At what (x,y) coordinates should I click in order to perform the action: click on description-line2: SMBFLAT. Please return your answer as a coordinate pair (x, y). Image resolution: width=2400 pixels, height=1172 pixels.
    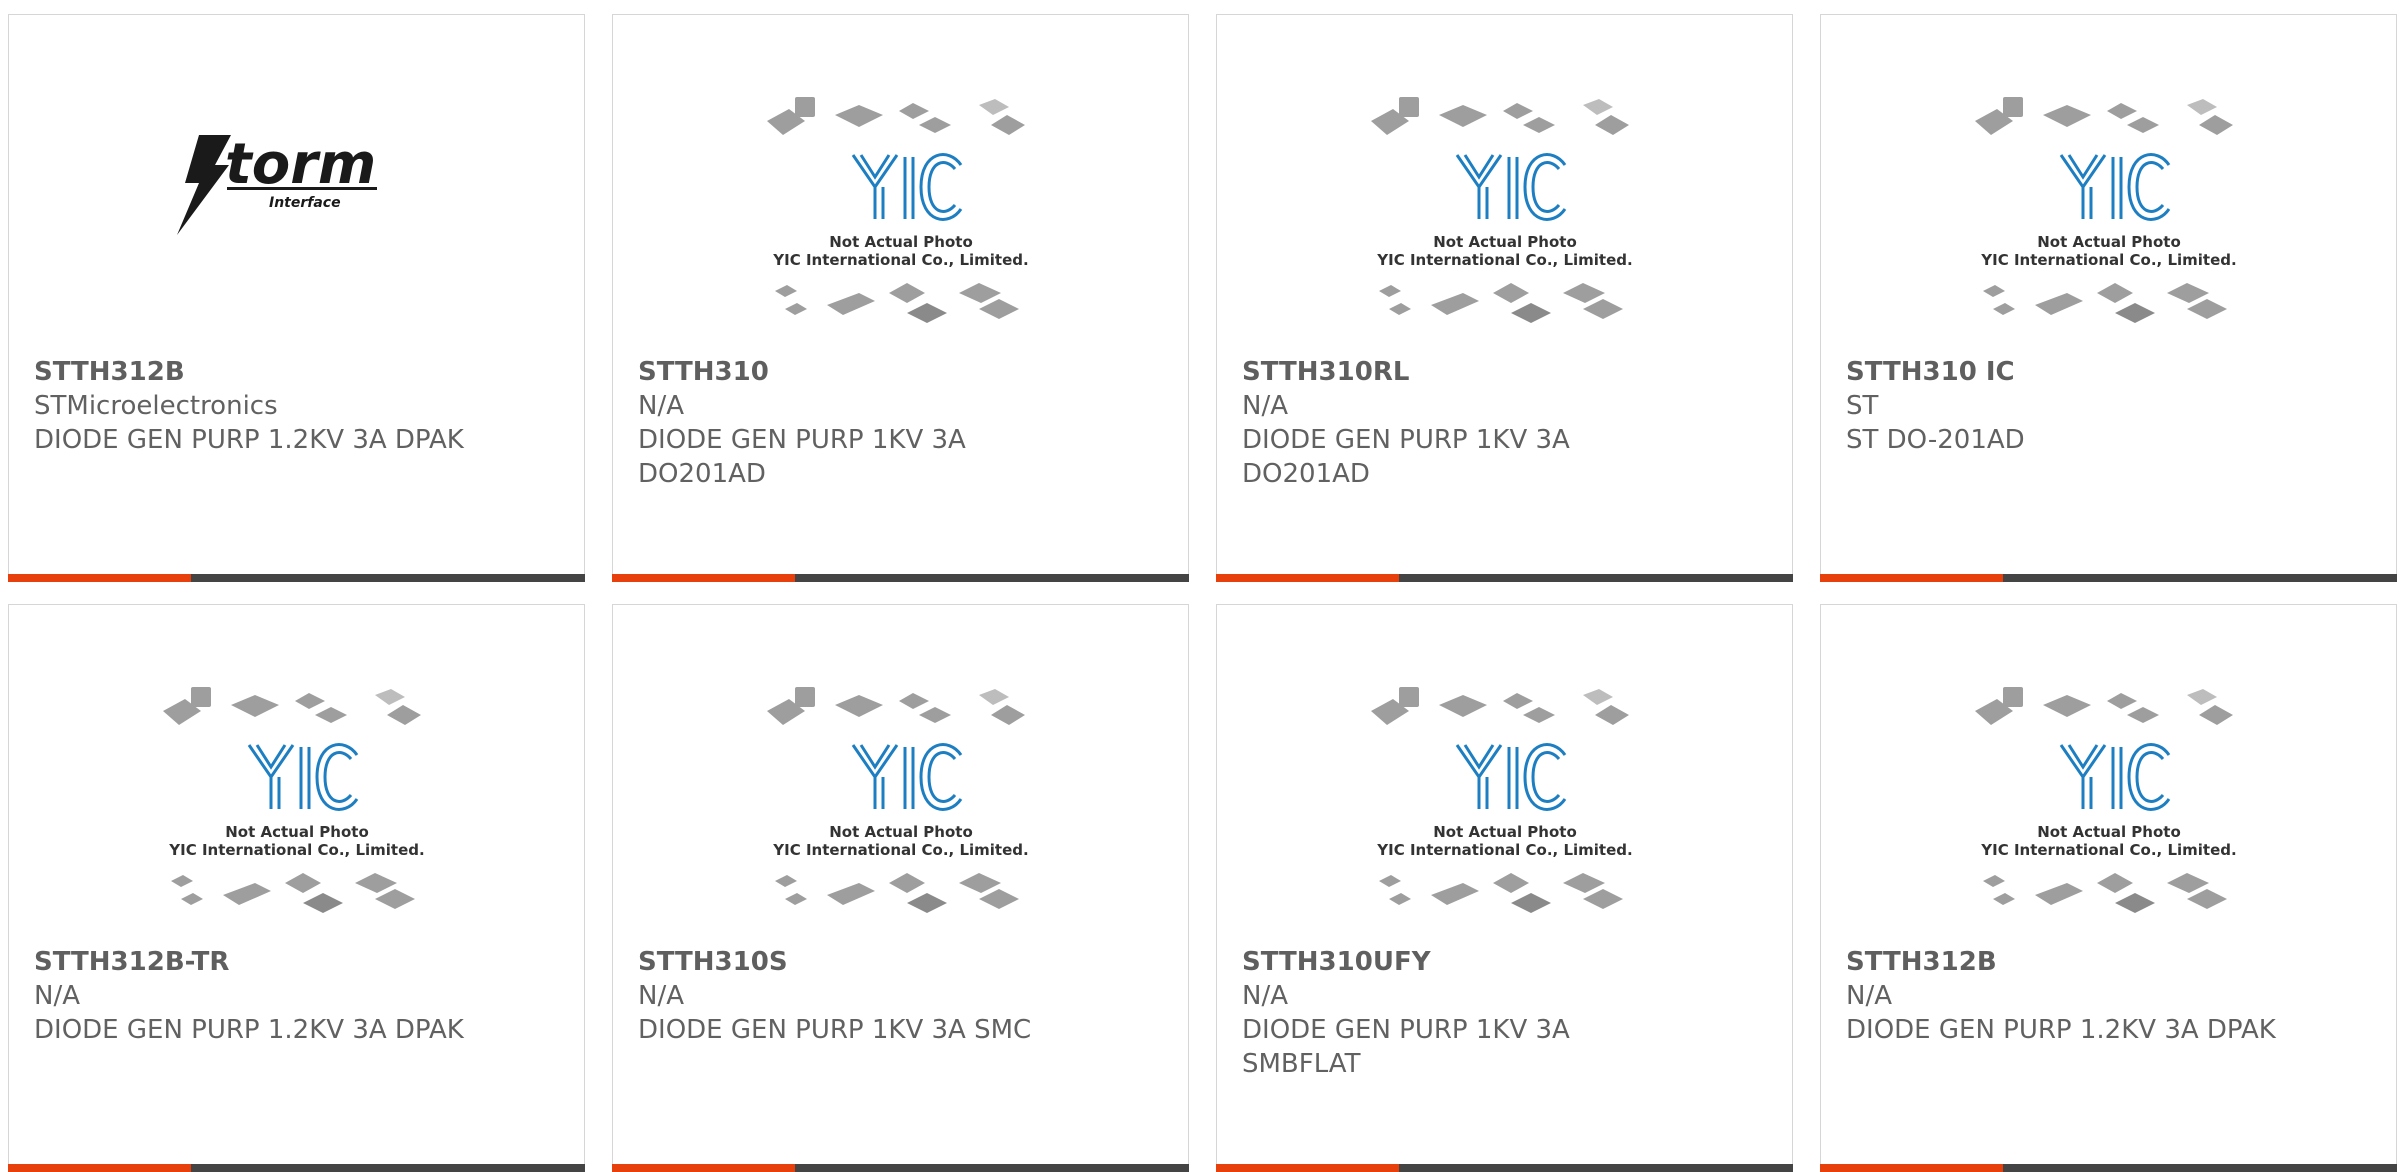
    Looking at the image, I should click on (1301, 1064).